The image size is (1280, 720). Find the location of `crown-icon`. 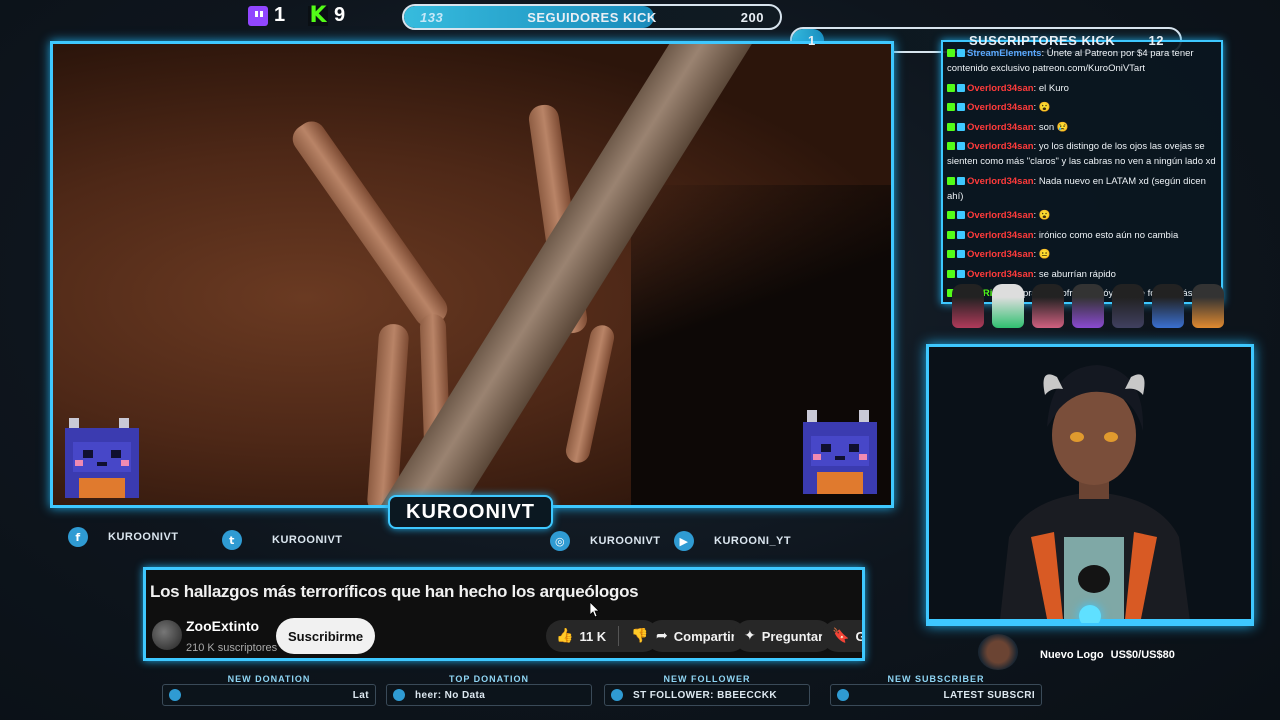

crown-icon is located at coordinates (843, 695).